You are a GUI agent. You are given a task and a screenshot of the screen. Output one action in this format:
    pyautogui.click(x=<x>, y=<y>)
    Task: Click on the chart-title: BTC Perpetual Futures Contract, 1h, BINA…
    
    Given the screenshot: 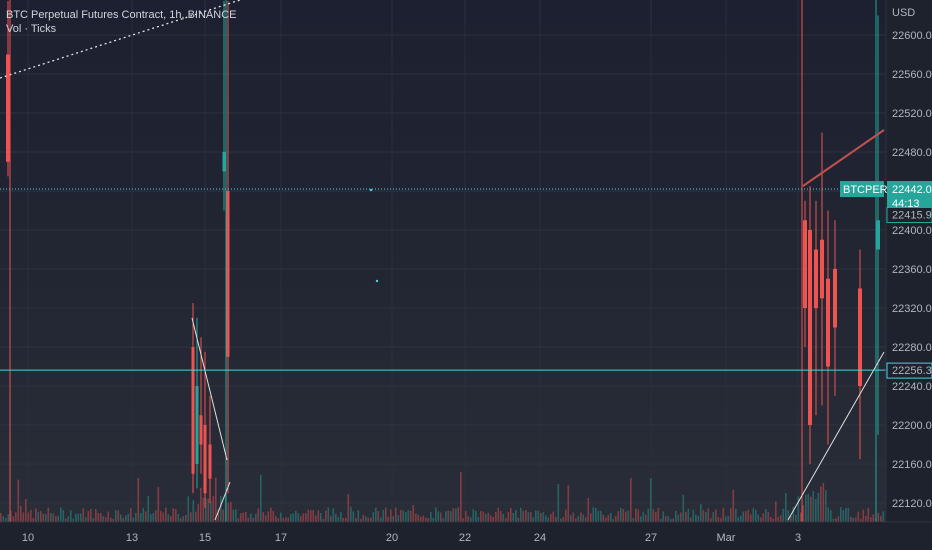 What is the action you would take?
    pyautogui.click(x=121, y=15)
    